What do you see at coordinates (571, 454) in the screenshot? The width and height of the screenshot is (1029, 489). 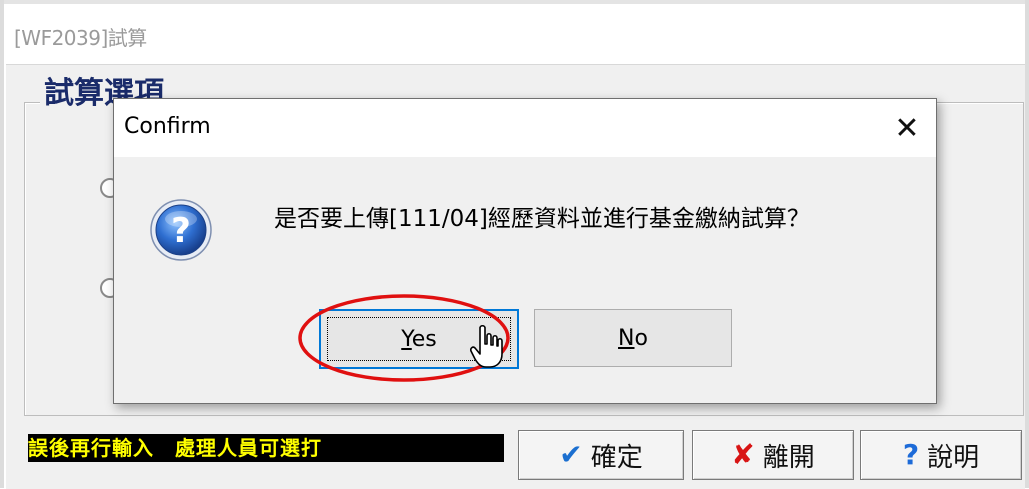 I see `checkmark-icon: ✔` at bounding box center [571, 454].